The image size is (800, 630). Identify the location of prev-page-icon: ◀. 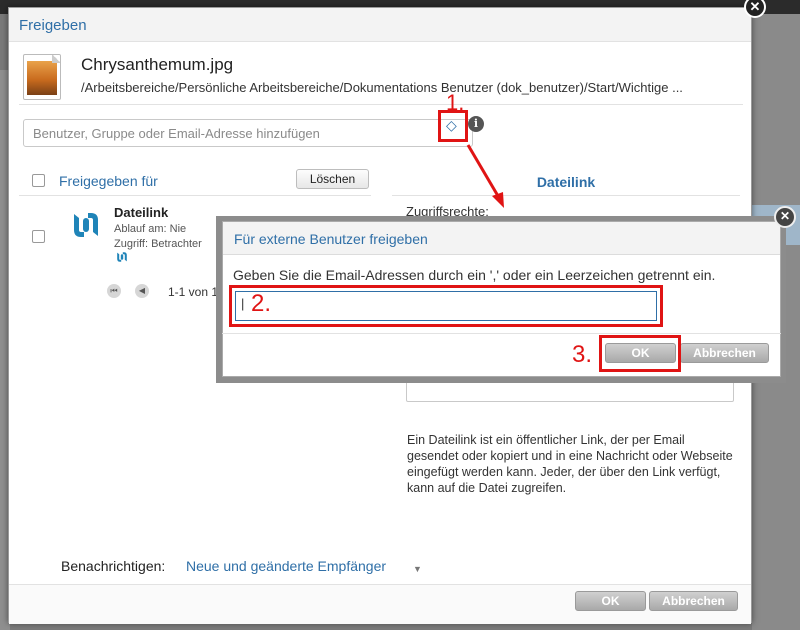
(142, 291).